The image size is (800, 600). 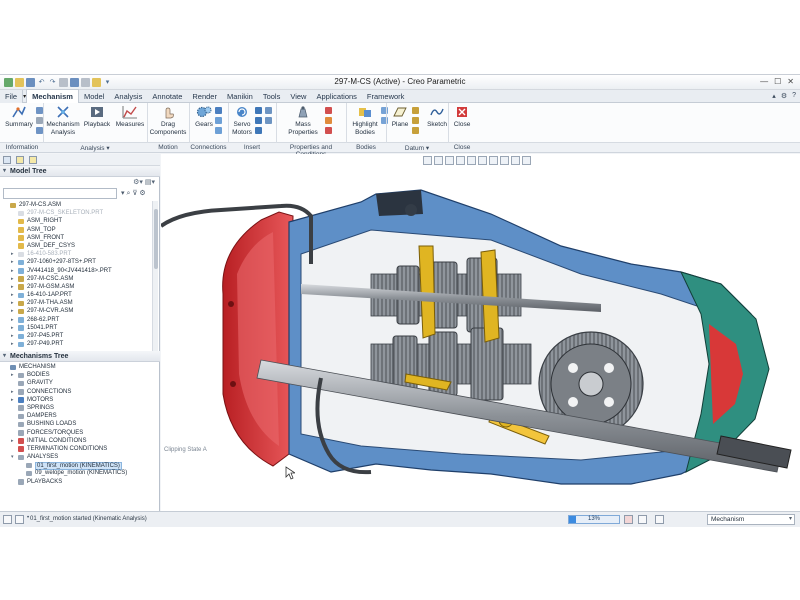 I want to click on servo-motors-button: Servo Motors, so click(x=242, y=120).